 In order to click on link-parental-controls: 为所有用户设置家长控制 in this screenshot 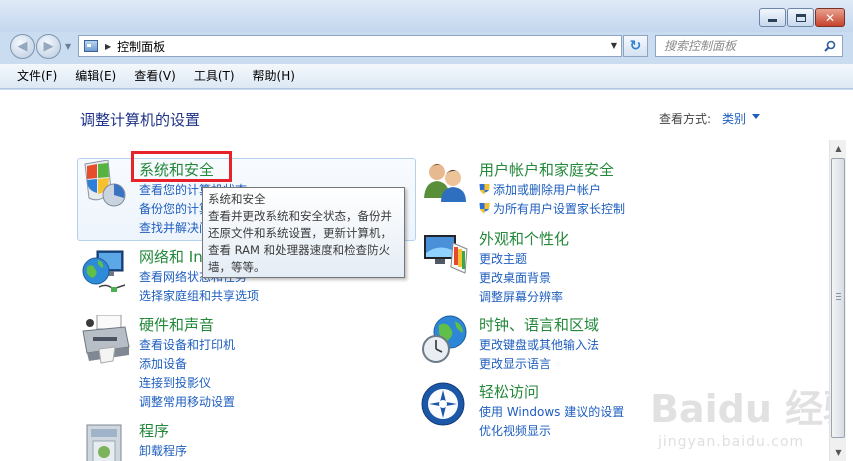, I will do `click(552, 209)`.